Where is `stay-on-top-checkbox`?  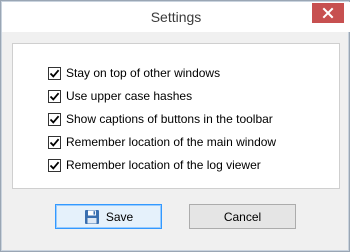 stay-on-top-checkbox is located at coordinates (54, 73).